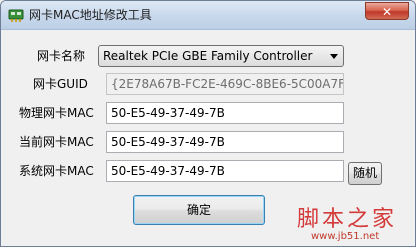 This screenshot has width=416, height=247. What do you see at coordinates (334, 56) in the screenshot?
I see `chevron-down-icon` at bounding box center [334, 56].